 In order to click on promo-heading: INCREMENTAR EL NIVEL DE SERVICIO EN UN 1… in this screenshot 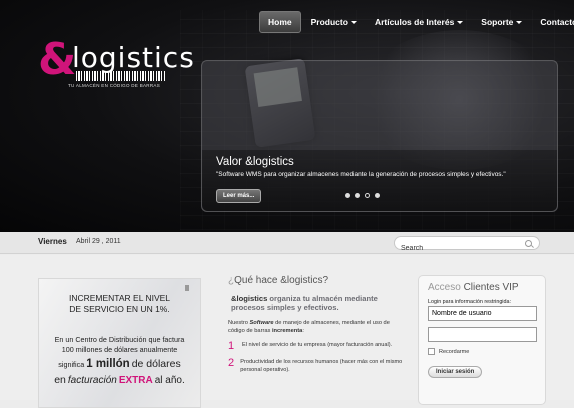, I will do `click(119, 304)`.